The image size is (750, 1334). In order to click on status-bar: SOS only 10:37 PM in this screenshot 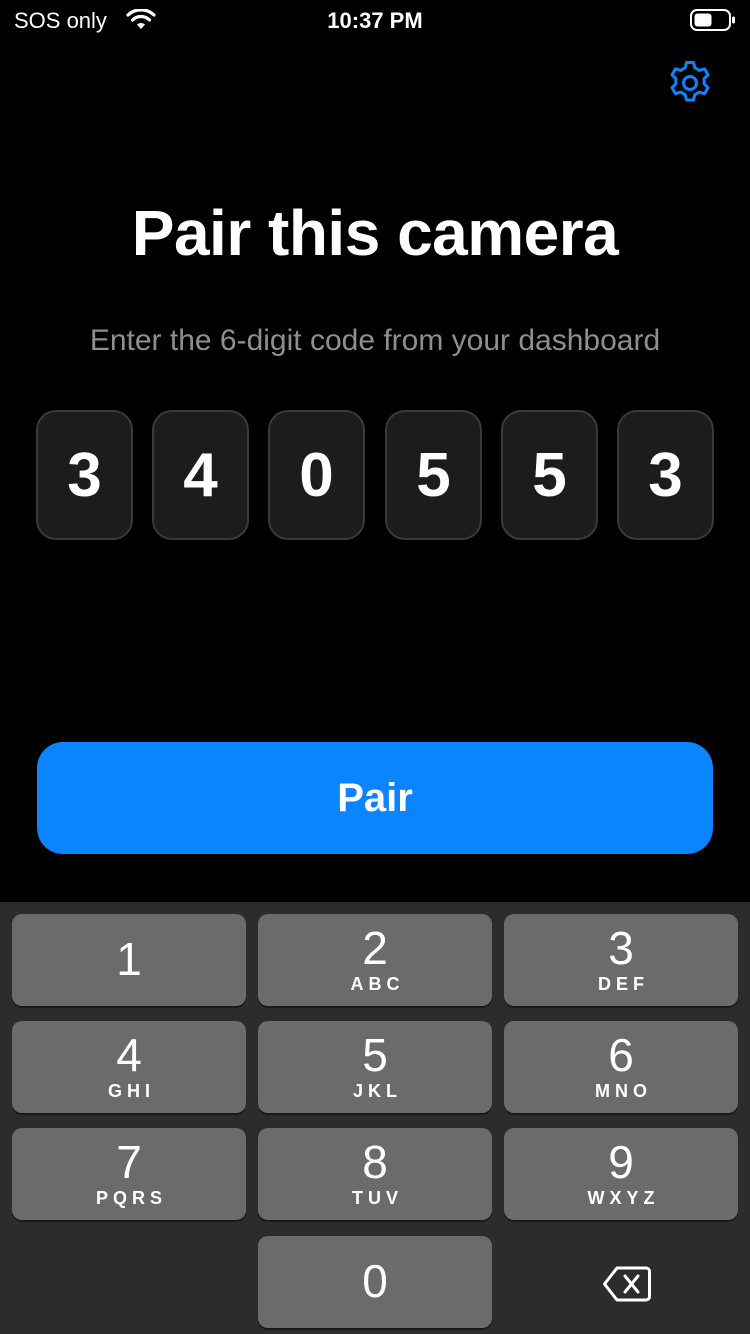, I will do `click(375, 20)`.